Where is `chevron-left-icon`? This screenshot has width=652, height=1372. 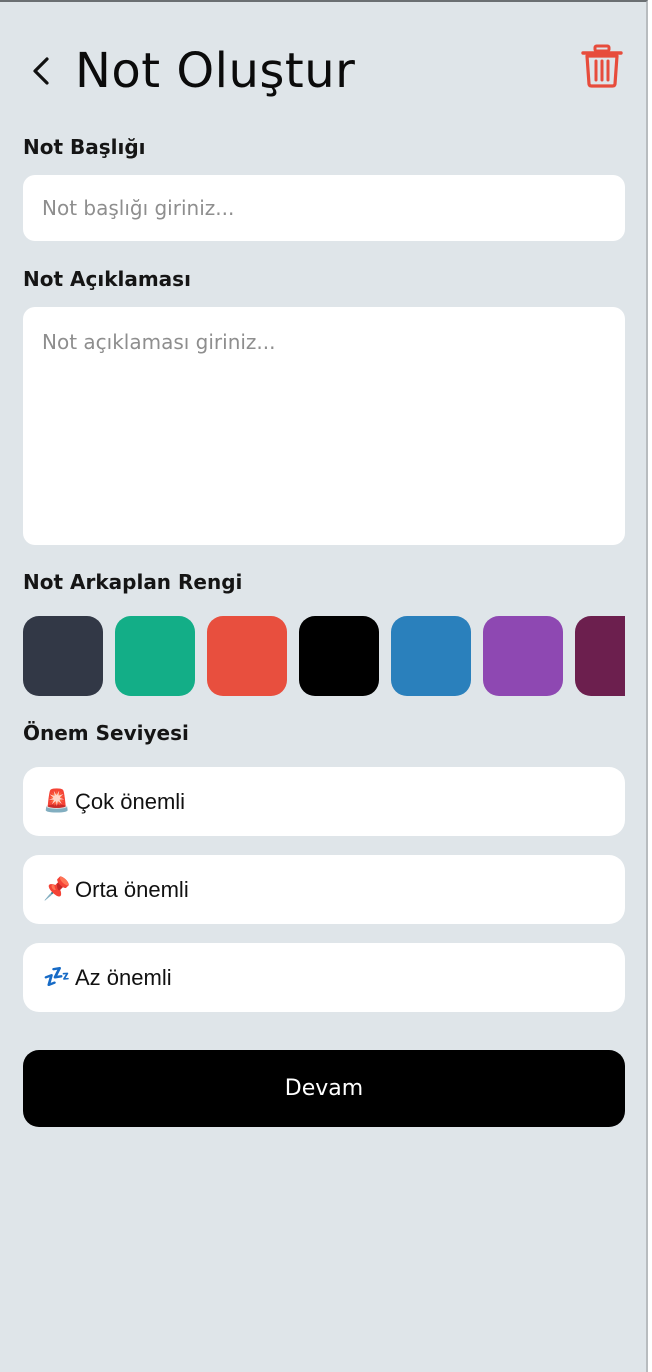 chevron-left-icon is located at coordinates (41, 71).